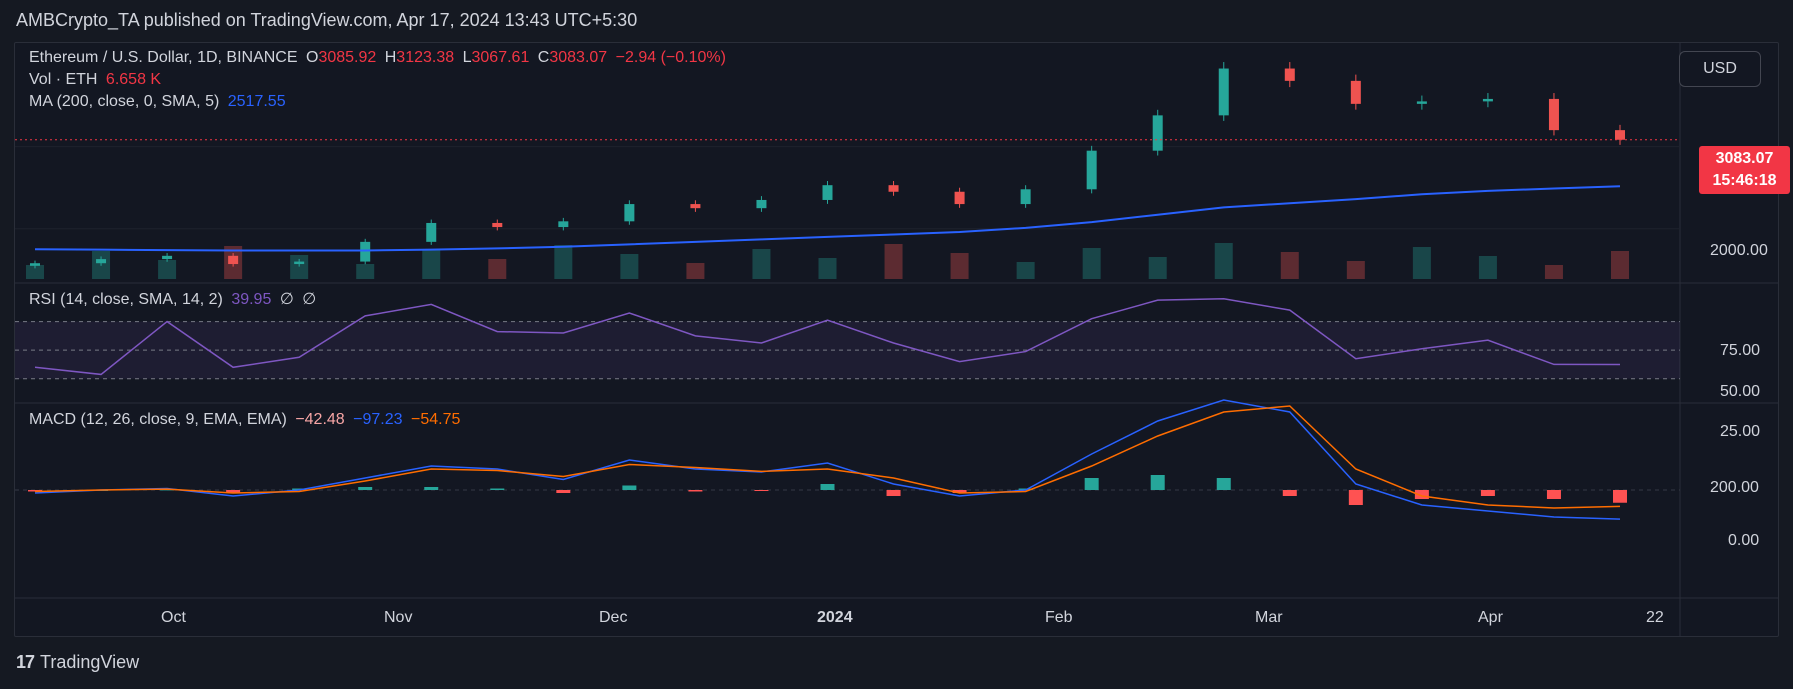 This screenshot has width=1793, height=689. I want to click on low-value: 3067.61, so click(500, 57).